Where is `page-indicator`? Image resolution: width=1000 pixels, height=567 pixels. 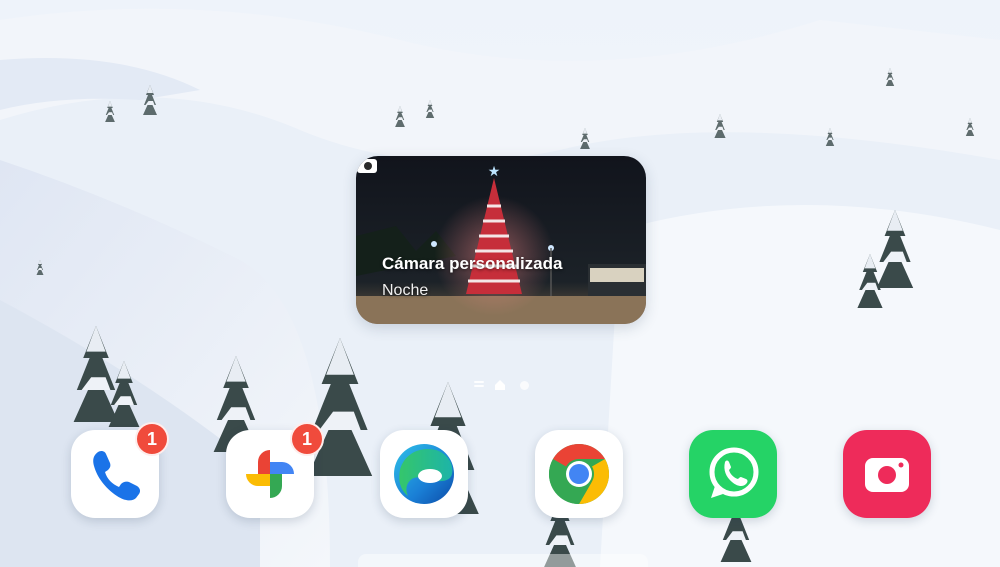 page-indicator is located at coordinates (502, 385).